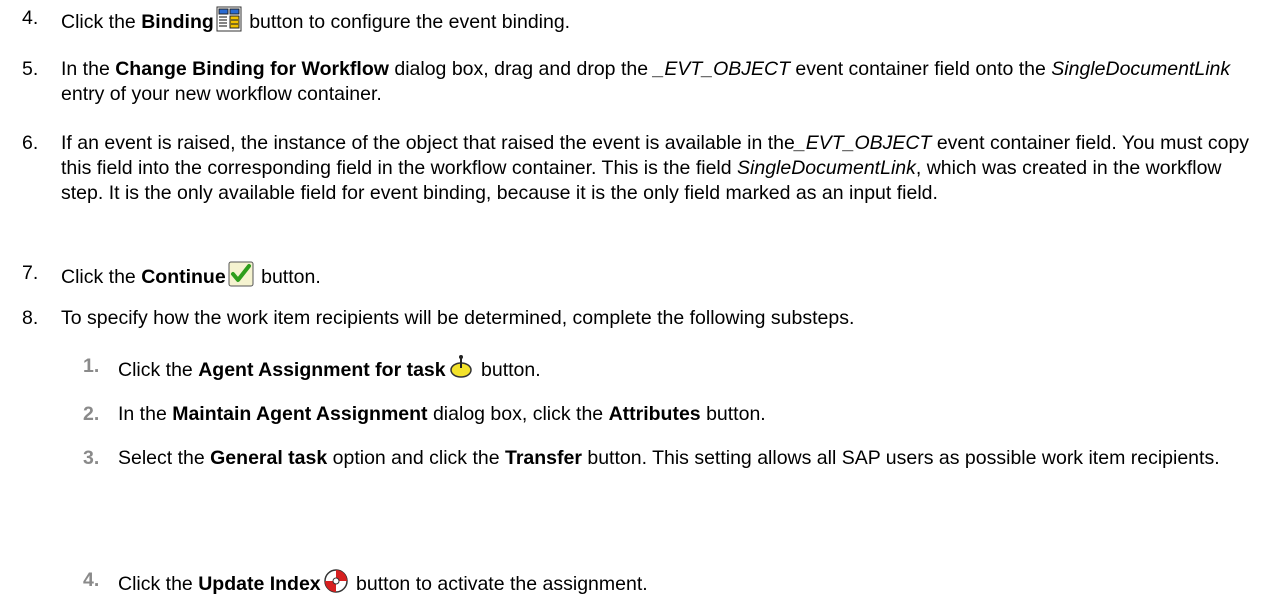 The height and width of the screenshot is (615, 1261). What do you see at coordinates (921, 69) in the screenshot?
I see `text-run: event container field onto the` at bounding box center [921, 69].